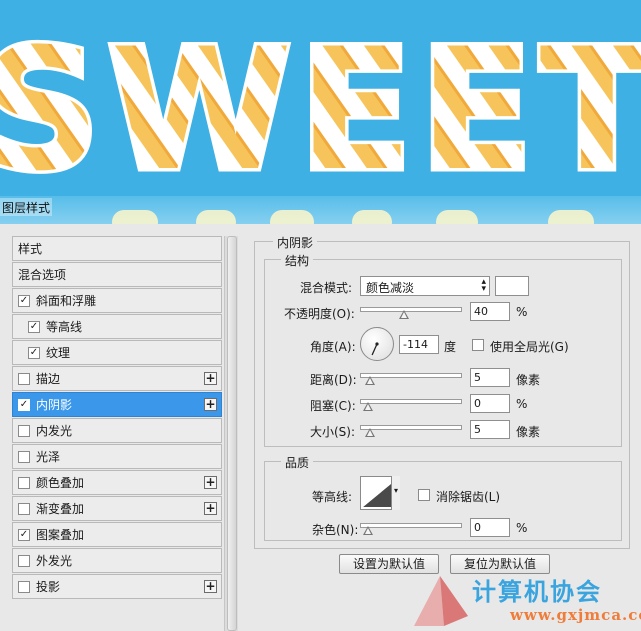 The height and width of the screenshot is (631, 641). Describe the element at coordinates (48, 379) in the screenshot. I see `style-item-label: 描边` at that location.